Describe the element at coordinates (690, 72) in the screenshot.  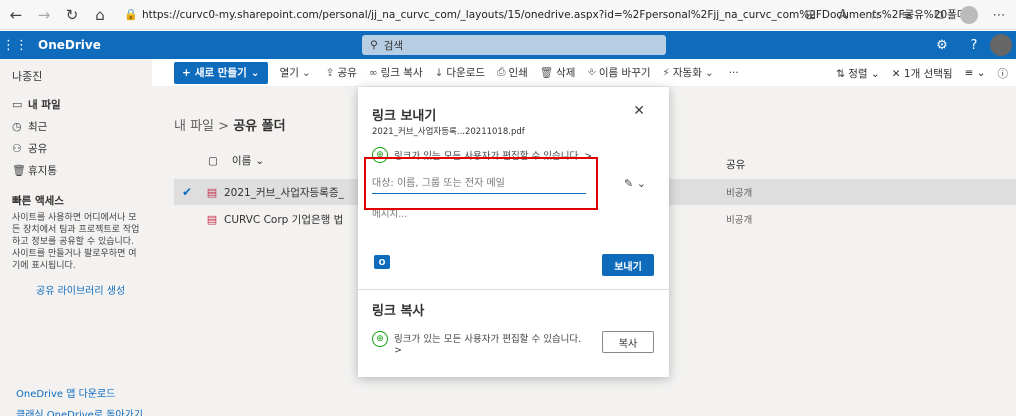
I see `automate-button: ⚡ 자동화 ⌄` at that location.